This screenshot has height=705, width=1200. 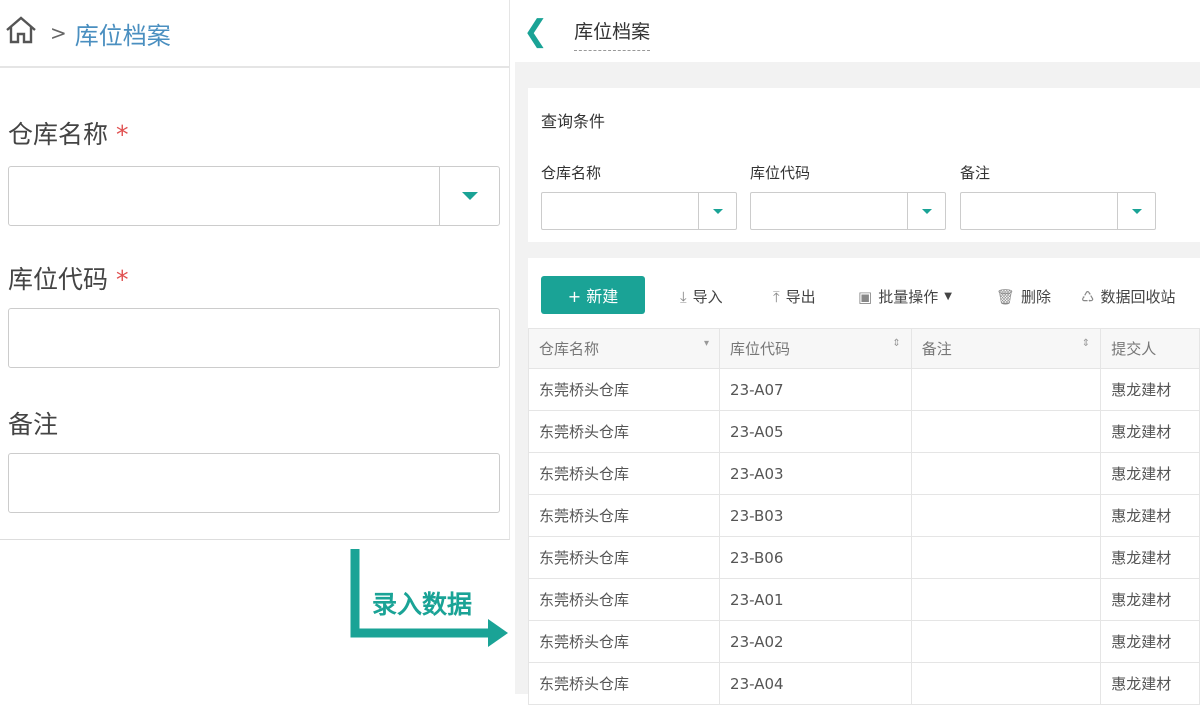 What do you see at coordinates (815, 557) in the screenshot?
I see `table-cell: 23-B06` at bounding box center [815, 557].